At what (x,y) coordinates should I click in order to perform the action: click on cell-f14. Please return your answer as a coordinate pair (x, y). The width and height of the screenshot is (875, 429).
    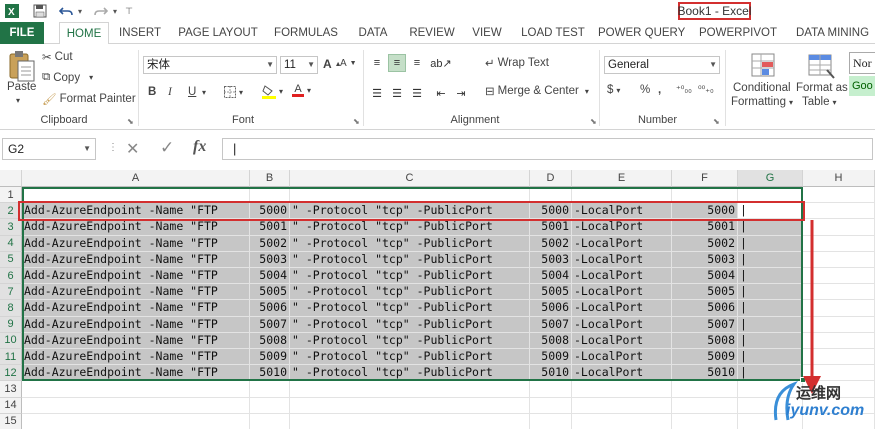
    Looking at the image, I should click on (705, 405).